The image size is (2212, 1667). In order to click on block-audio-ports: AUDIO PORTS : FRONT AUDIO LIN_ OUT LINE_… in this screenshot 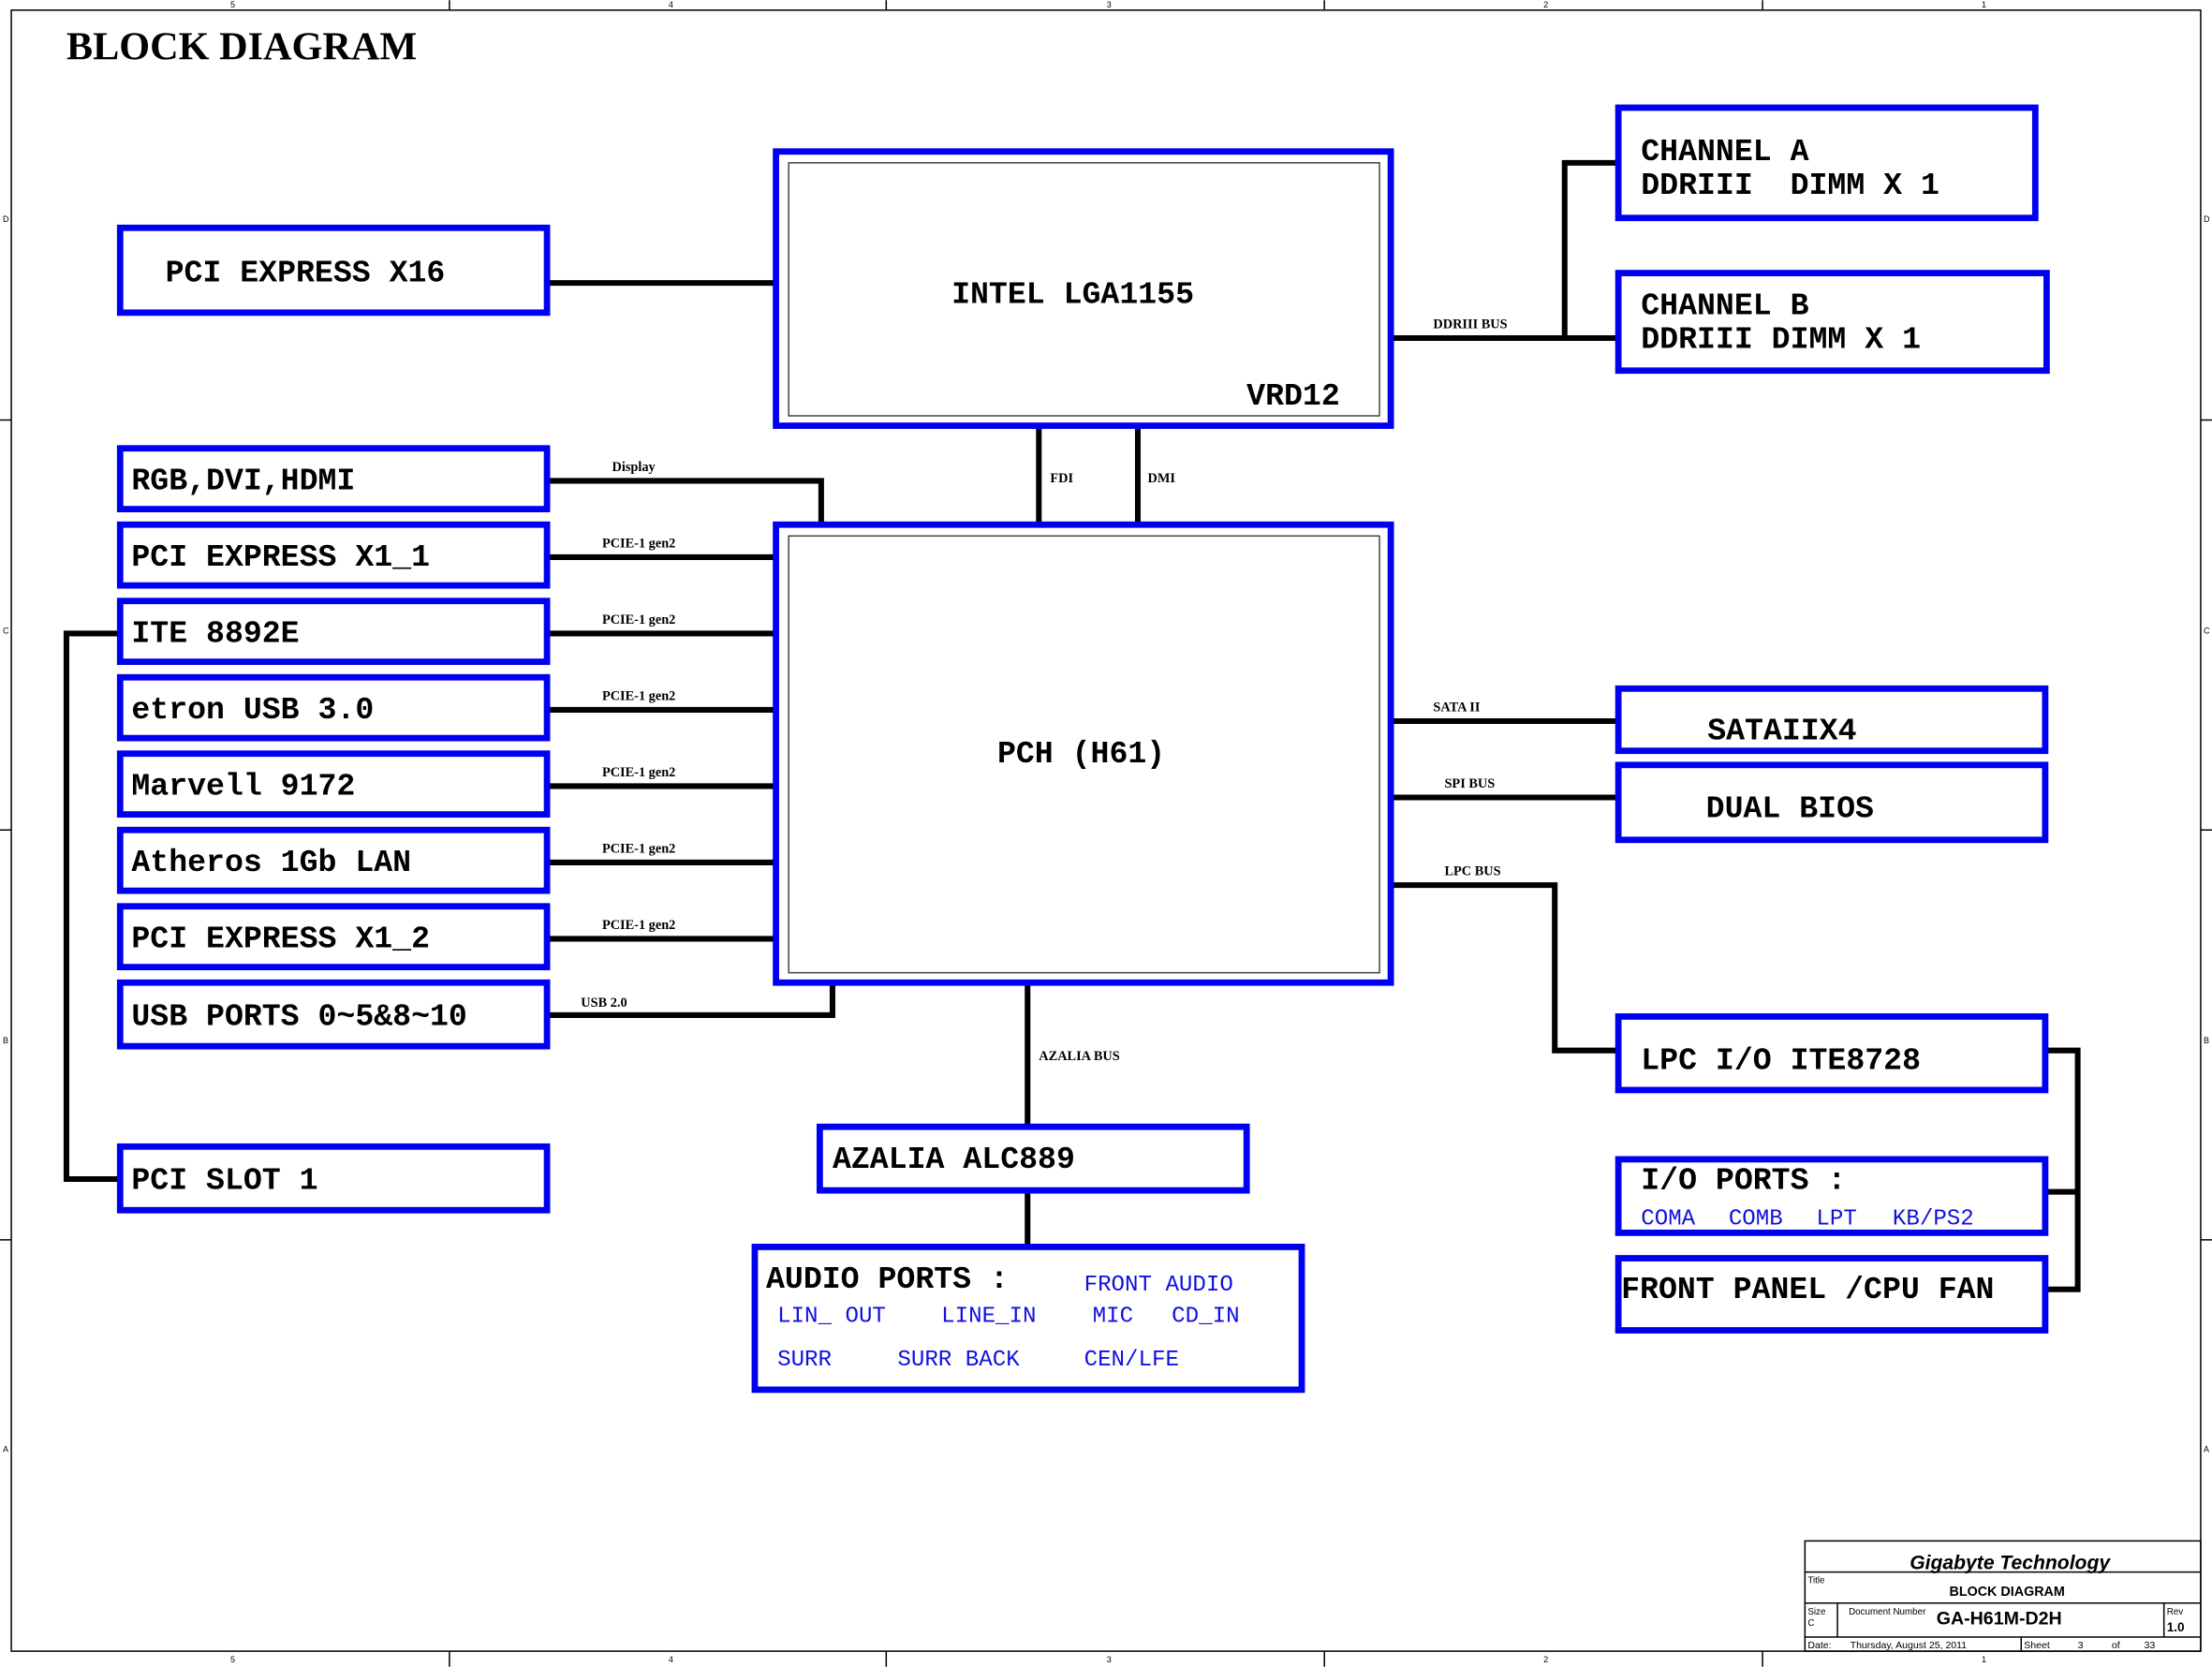, I will do `click(1028, 1319)`.